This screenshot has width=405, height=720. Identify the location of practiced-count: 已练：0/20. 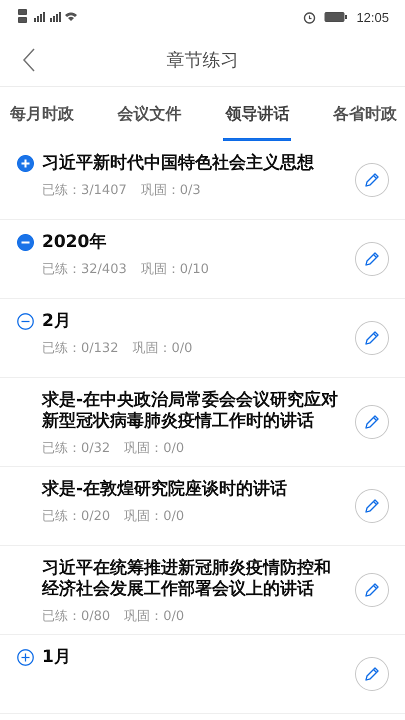
(76, 516).